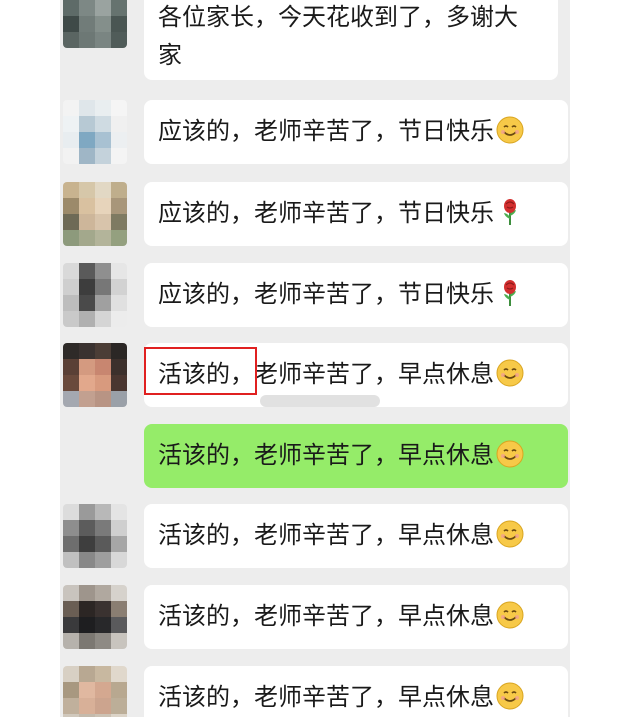  I want to click on highlight-box, so click(200, 371).